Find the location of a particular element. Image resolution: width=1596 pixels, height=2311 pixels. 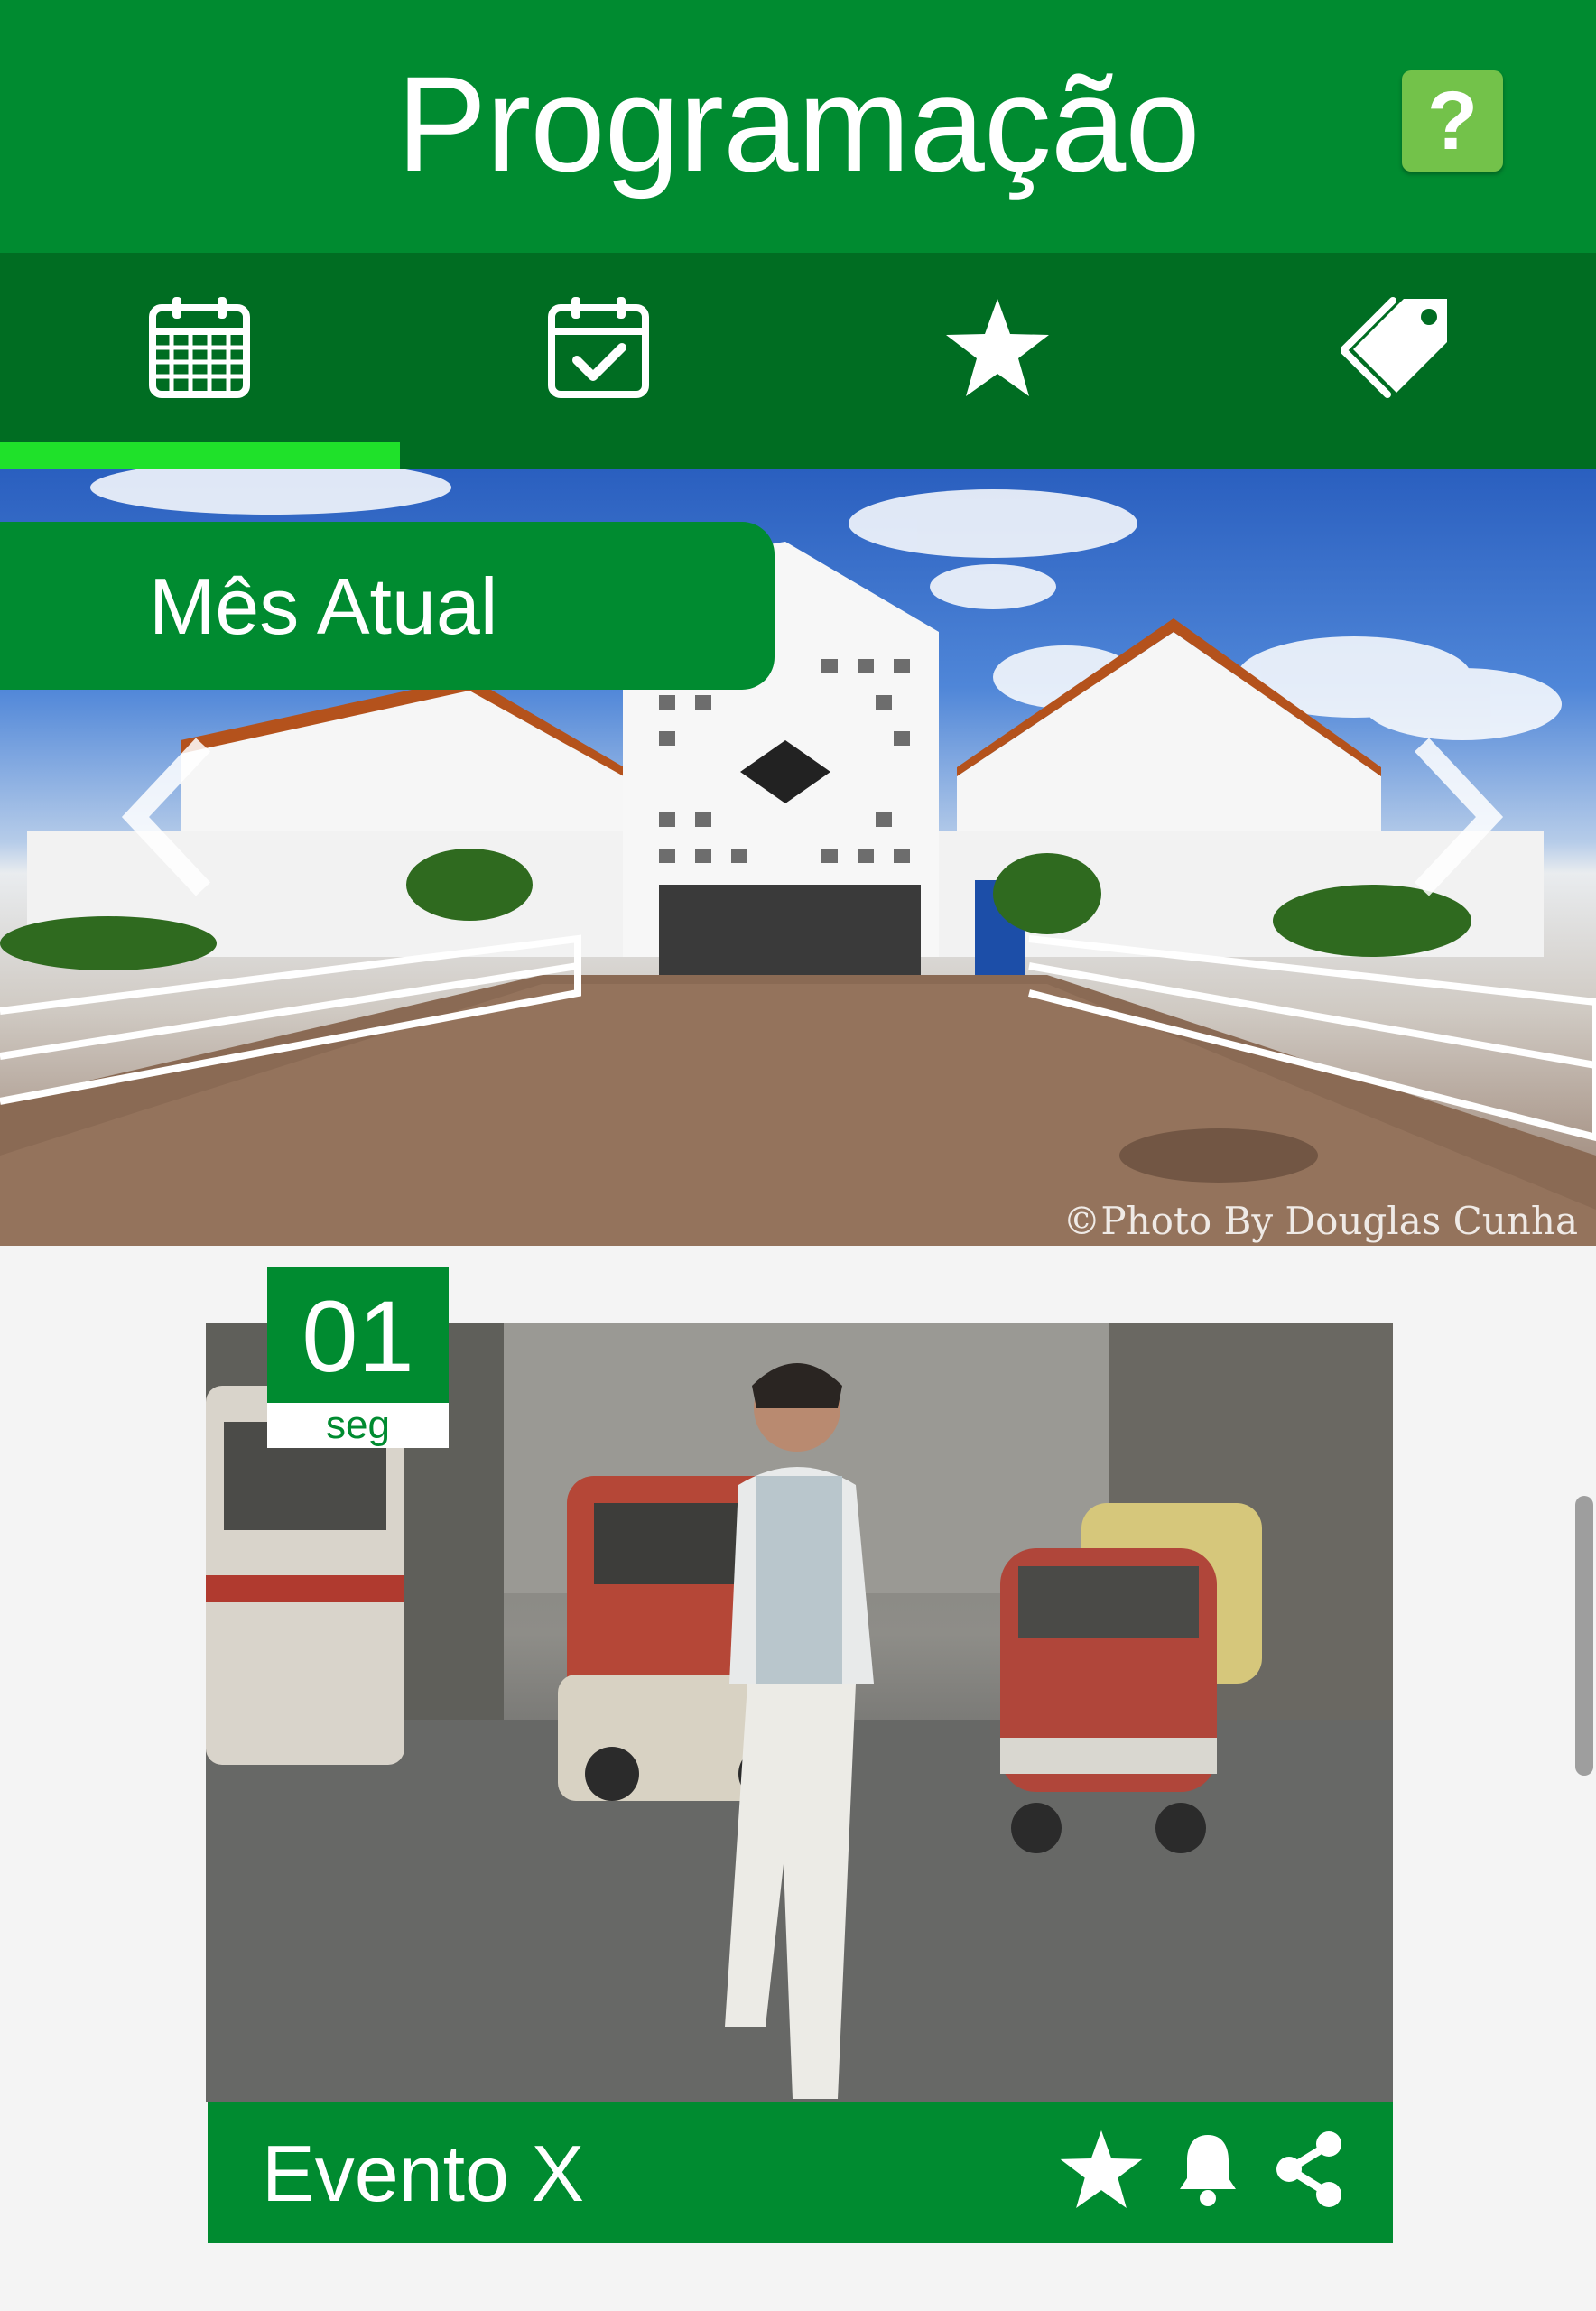

tab-bar is located at coordinates (798, 361).